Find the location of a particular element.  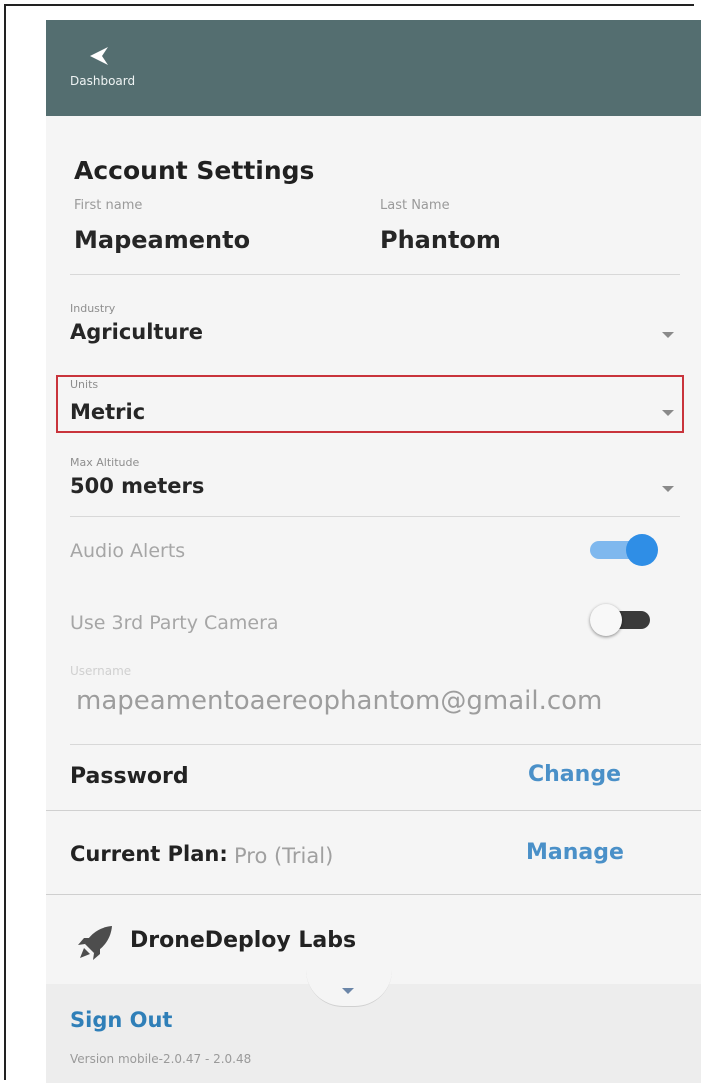

change-password-button: Change is located at coordinates (574, 774).